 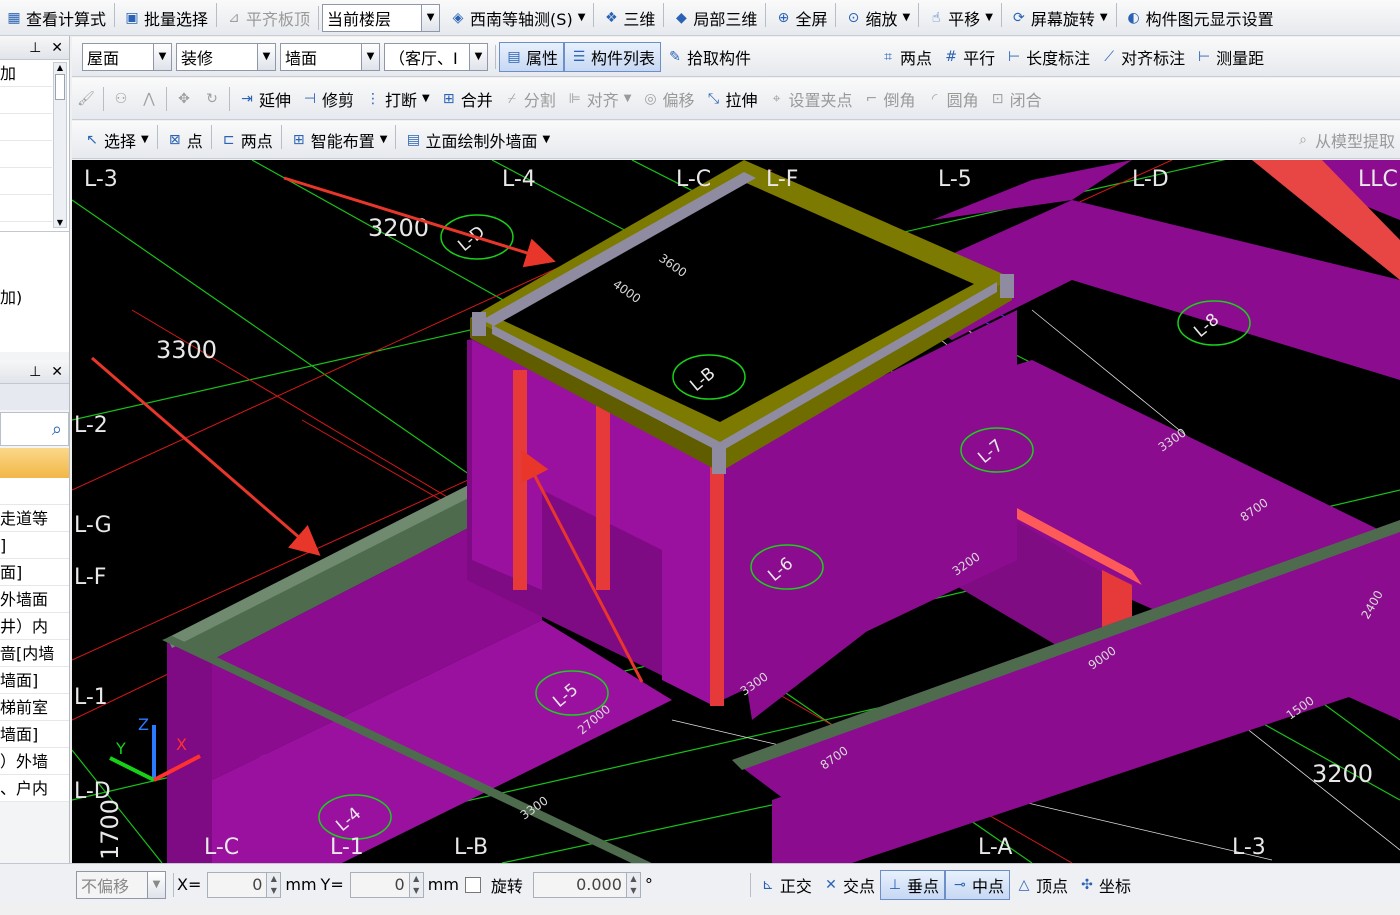 I want to click on pick-component-button: ✎ 拾取构件, so click(x=708, y=57).